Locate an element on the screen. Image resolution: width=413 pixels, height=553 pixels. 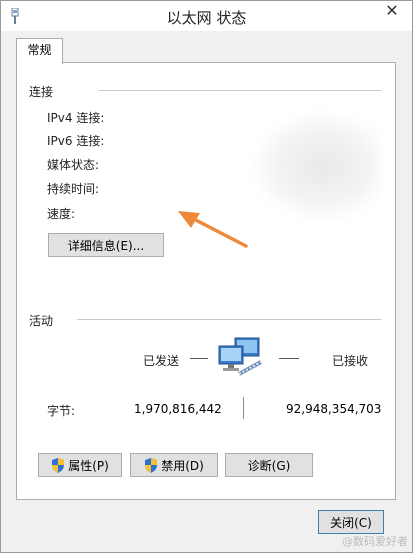
sent-label: 已发送 is located at coordinates (161, 361).